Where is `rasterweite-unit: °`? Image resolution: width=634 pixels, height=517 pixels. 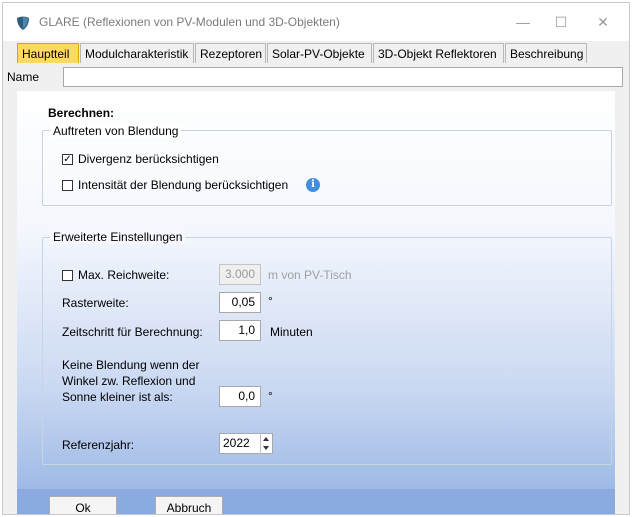 rasterweite-unit: ° is located at coordinates (270, 301).